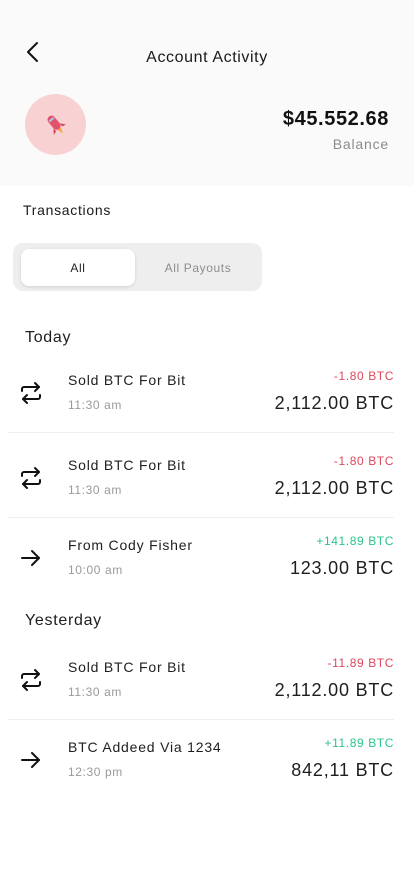 Image resolution: width=414 pixels, height=896 pixels. Describe the element at coordinates (198, 267) in the screenshot. I see `tab-all-payouts: All Payouts` at that location.